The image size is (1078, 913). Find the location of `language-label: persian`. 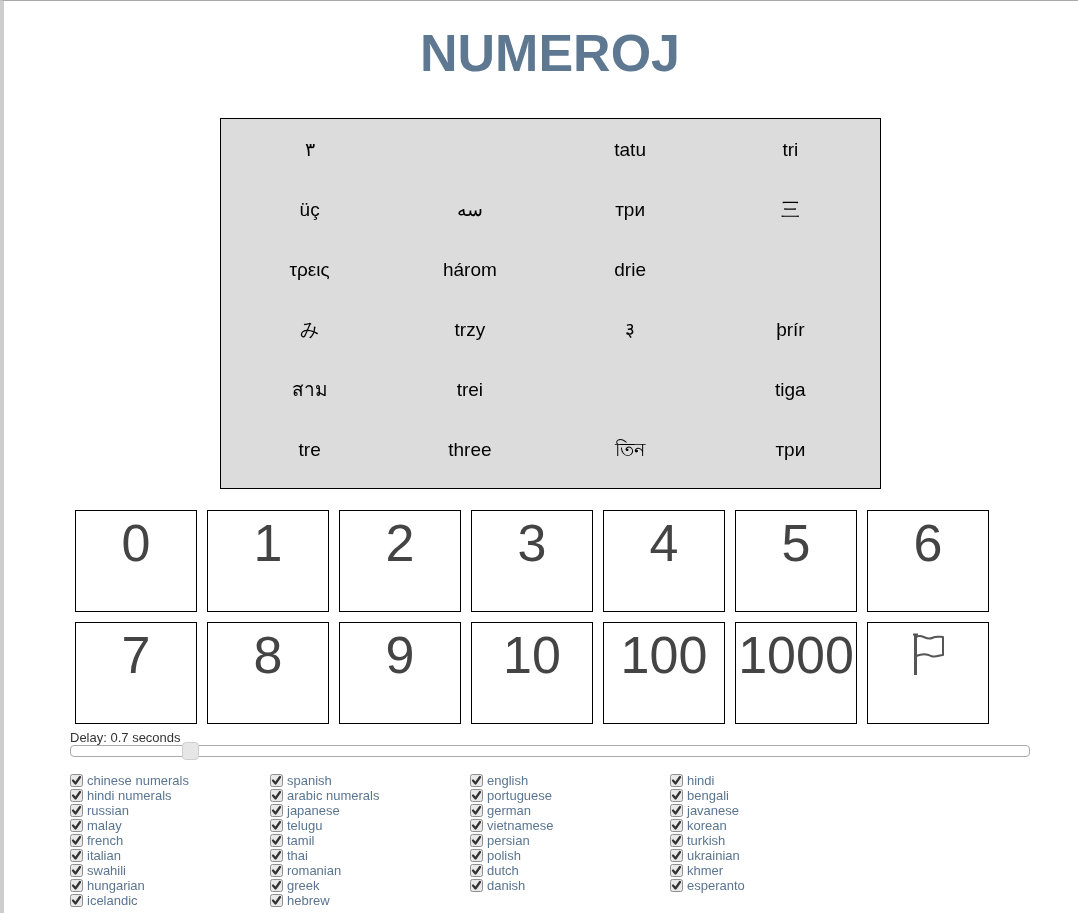

language-label: persian is located at coordinates (508, 840).